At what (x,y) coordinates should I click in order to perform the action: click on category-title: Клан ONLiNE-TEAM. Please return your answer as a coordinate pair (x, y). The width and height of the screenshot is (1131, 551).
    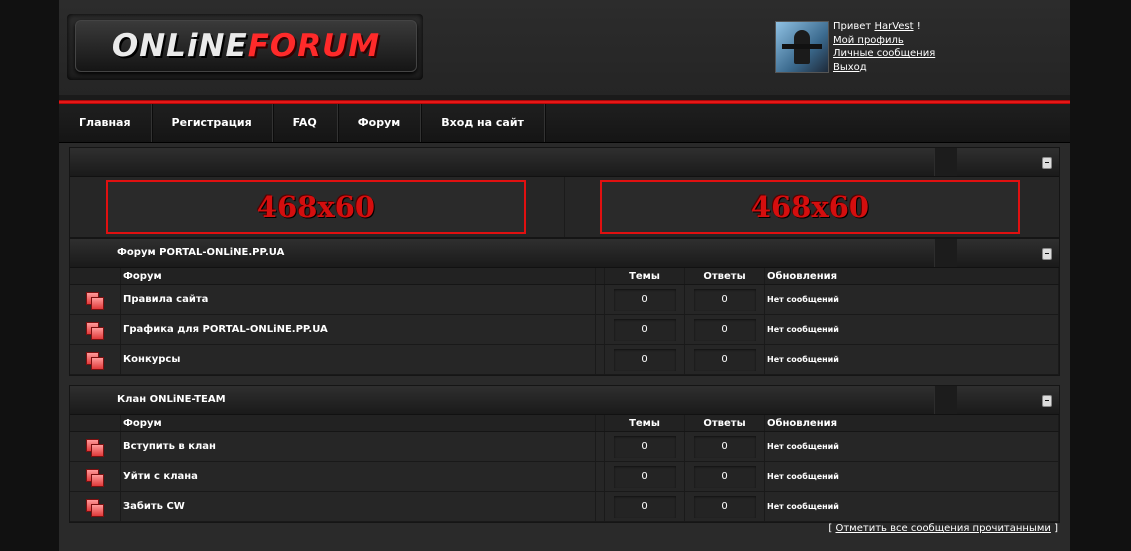
    Looking at the image, I should click on (171, 399).